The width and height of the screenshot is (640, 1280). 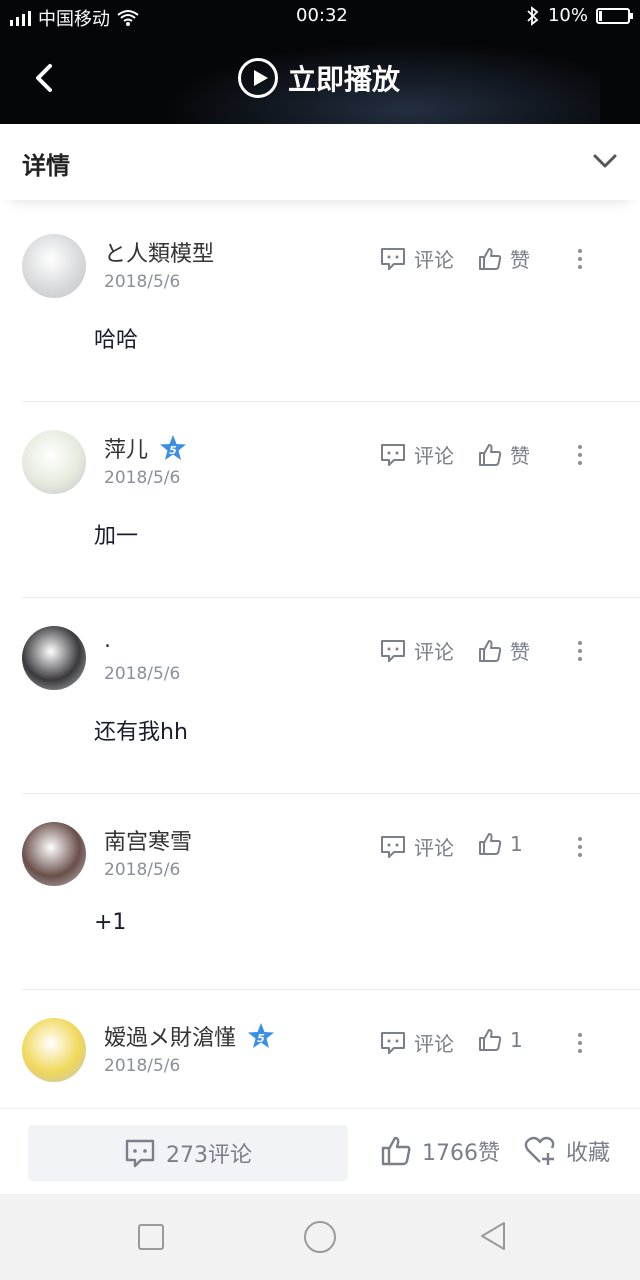 I want to click on battery-icon, so click(x=614, y=15).